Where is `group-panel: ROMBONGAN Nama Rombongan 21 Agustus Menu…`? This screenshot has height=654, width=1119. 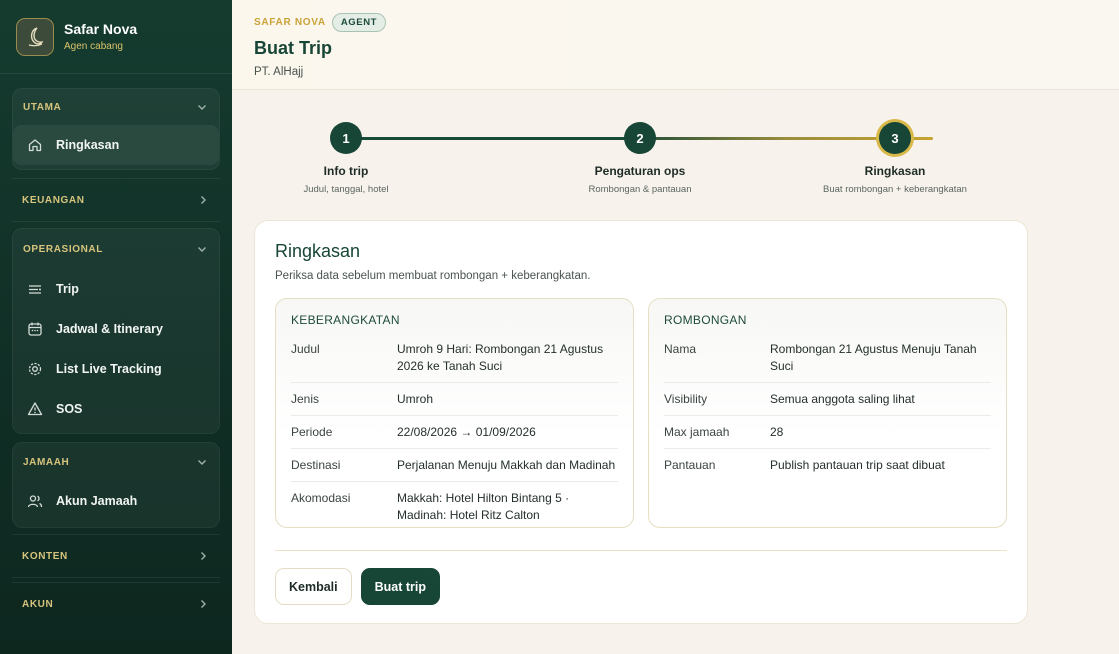 group-panel: ROMBONGAN Nama Rombongan 21 Agustus Menu… is located at coordinates (827, 413).